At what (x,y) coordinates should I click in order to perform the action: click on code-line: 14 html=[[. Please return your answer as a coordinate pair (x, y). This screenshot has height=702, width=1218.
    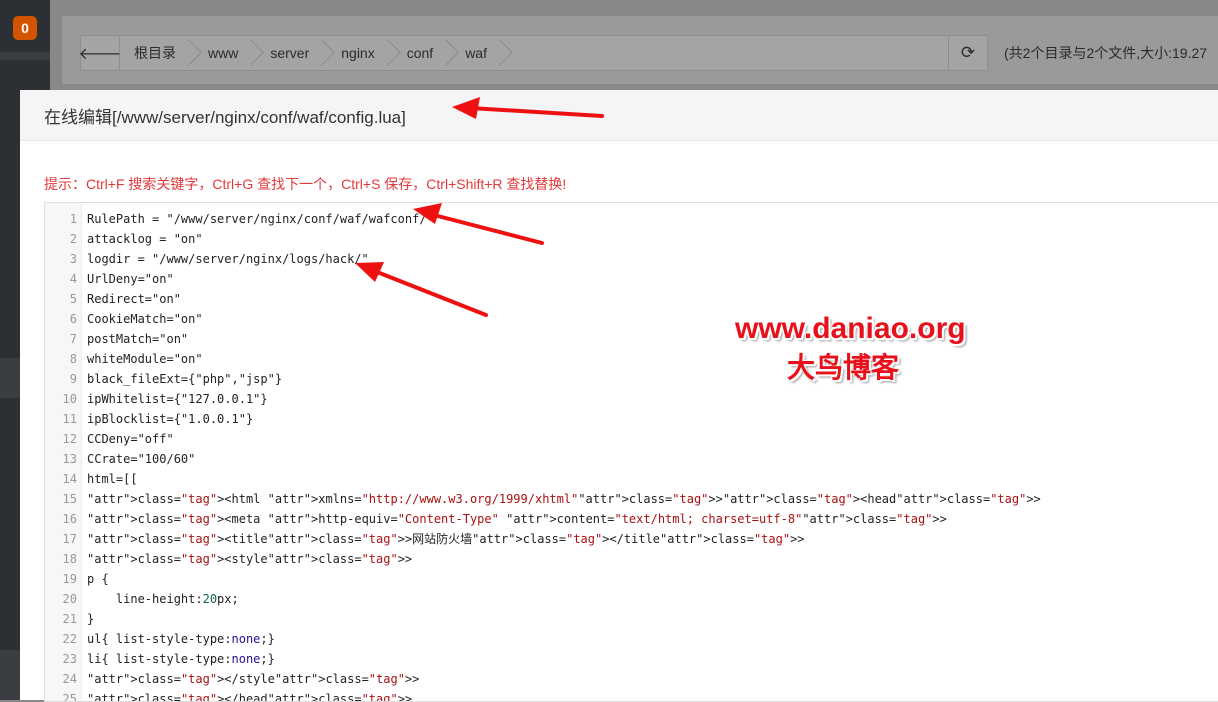
    Looking at the image, I should click on (631, 479).